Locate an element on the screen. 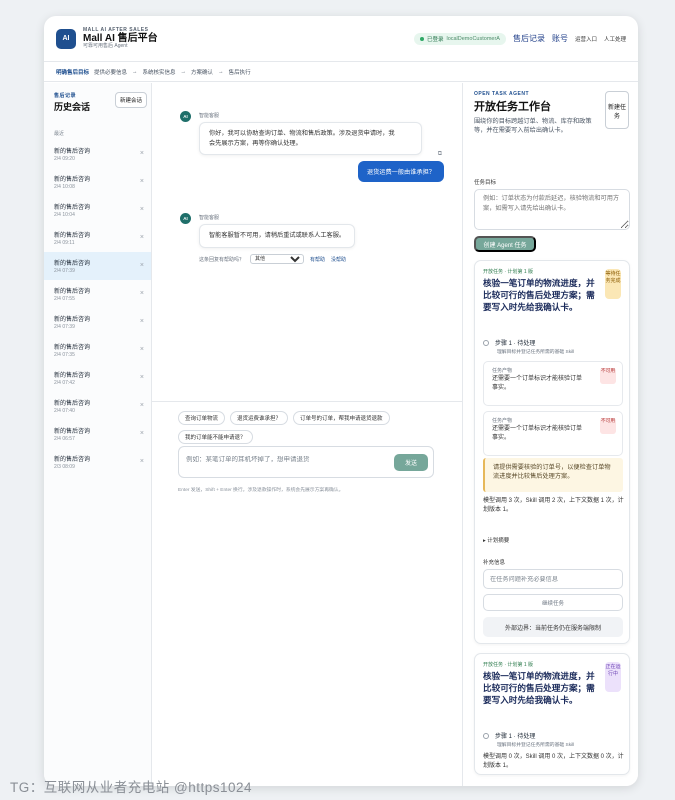 The height and width of the screenshot is (800, 675). feedback-reason-select: 其他 is located at coordinates (277, 259).